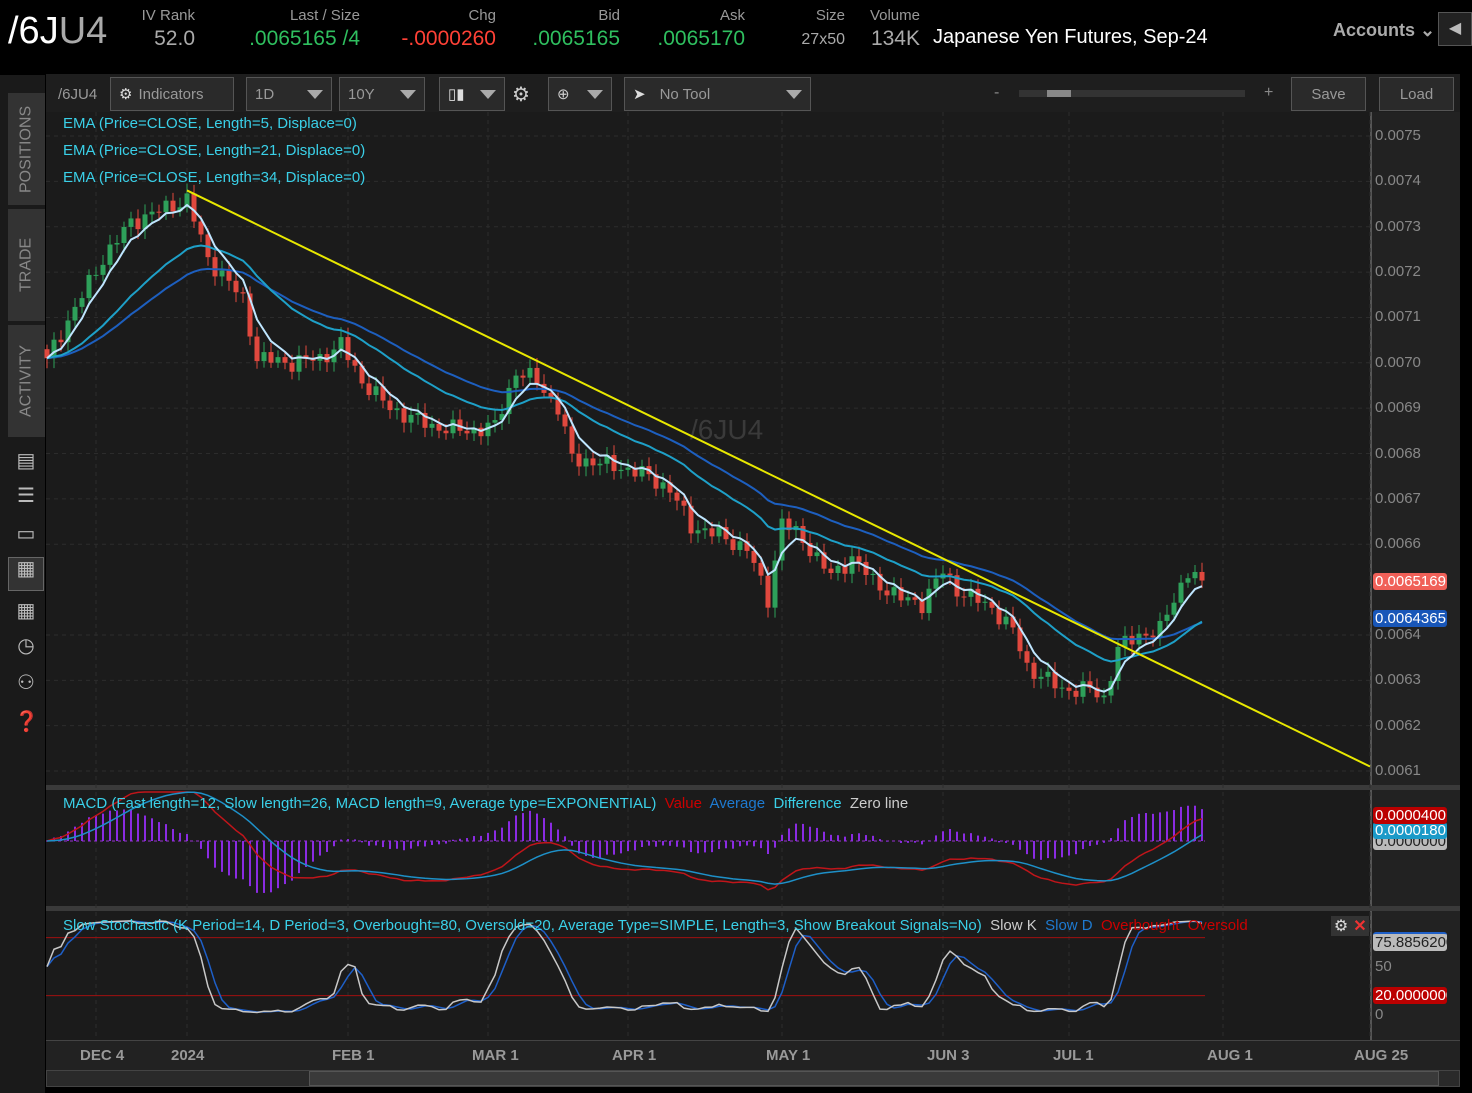 This screenshot has height=1093, width=1472. I want to click on slow-d-line, so click(624, 966).